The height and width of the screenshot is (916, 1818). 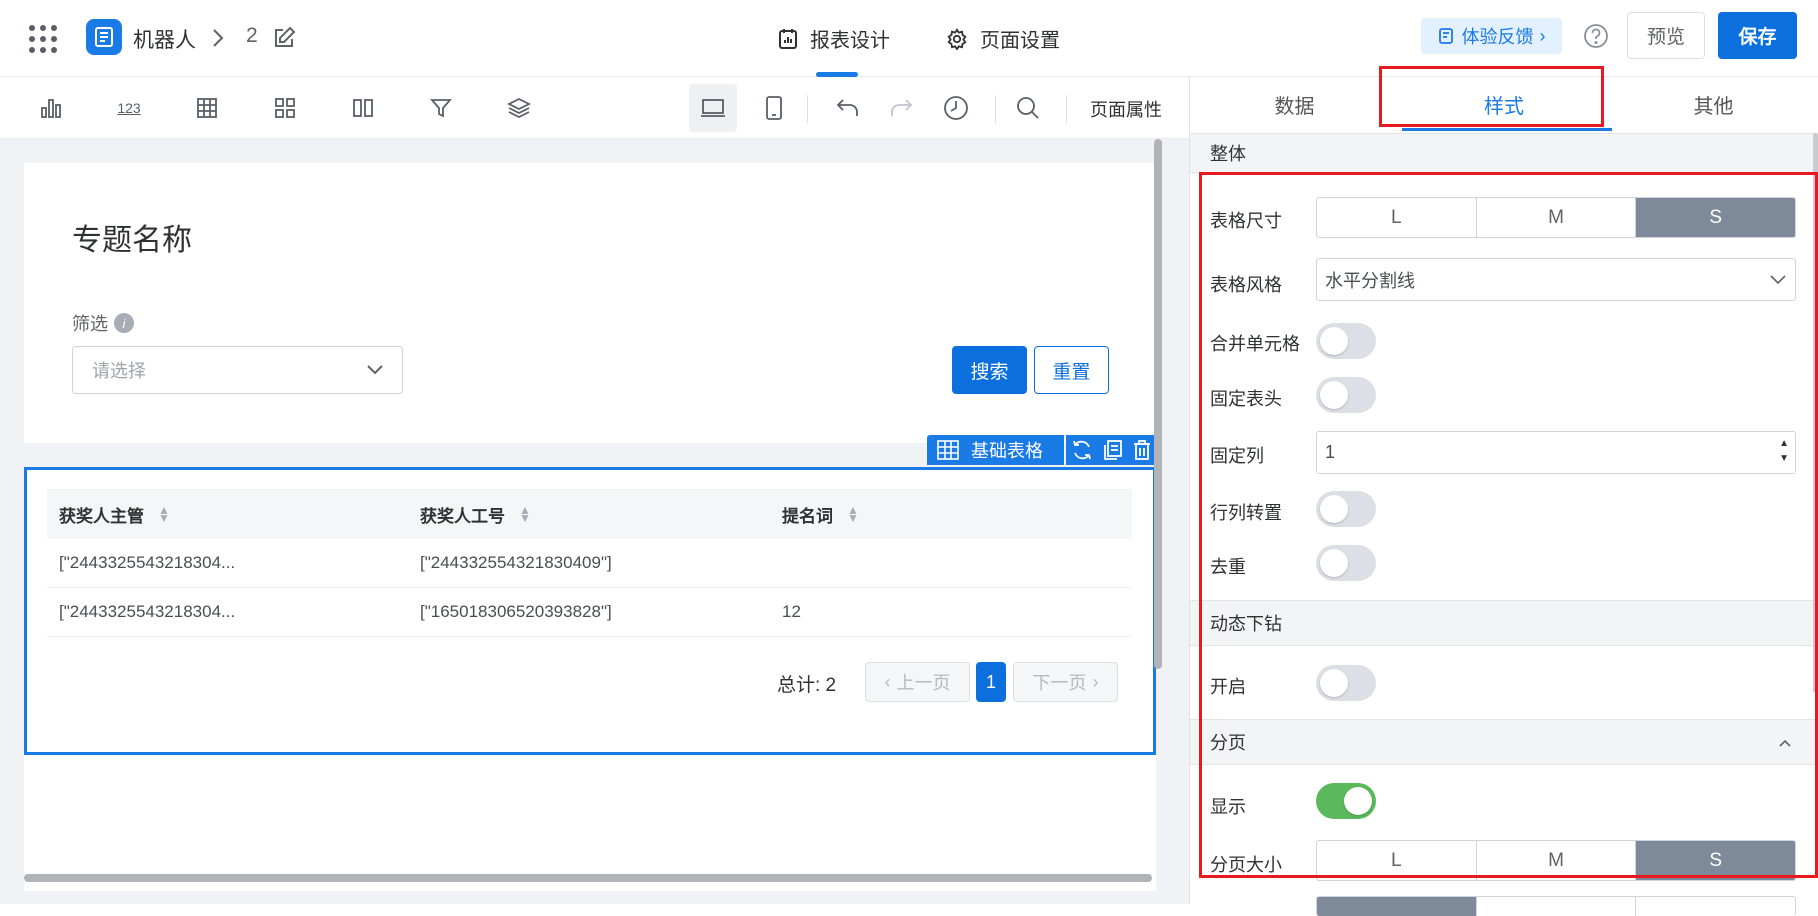 I want to click on paging-show-label: 显示, so click(x=1228, y=807).